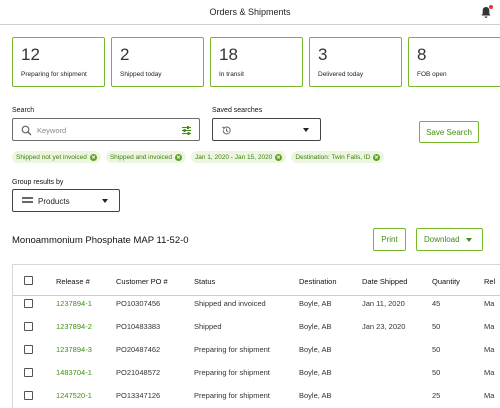  I want to click on summary-card-fob-open: 8 FOB open, so click(454, 62).